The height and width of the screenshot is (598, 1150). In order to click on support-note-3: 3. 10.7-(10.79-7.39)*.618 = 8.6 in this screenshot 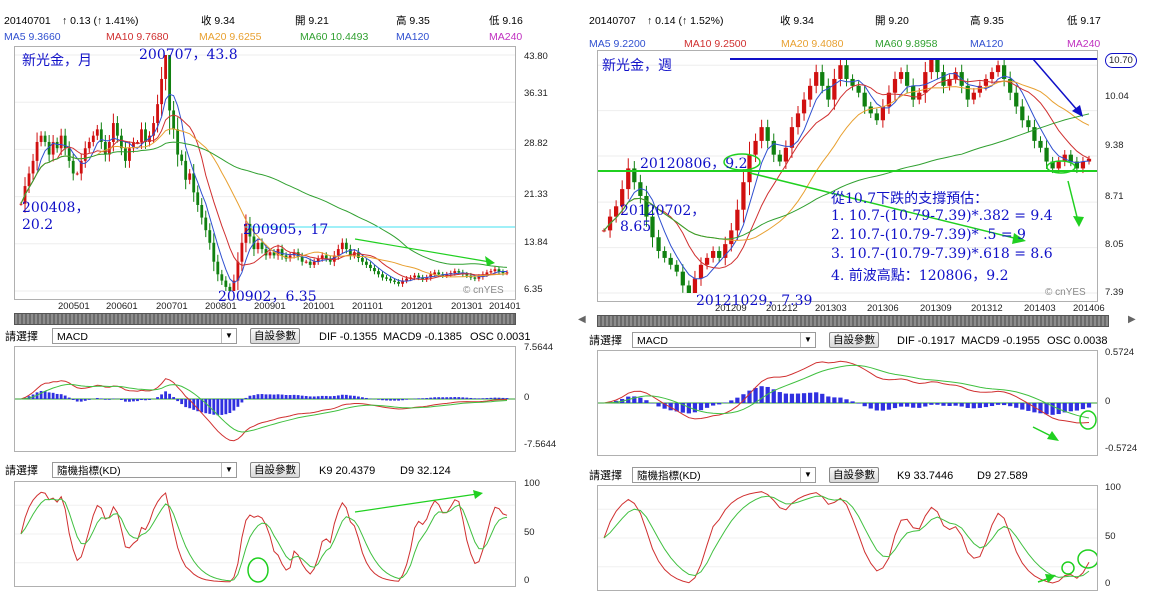, I will do `click(942, 254)`.